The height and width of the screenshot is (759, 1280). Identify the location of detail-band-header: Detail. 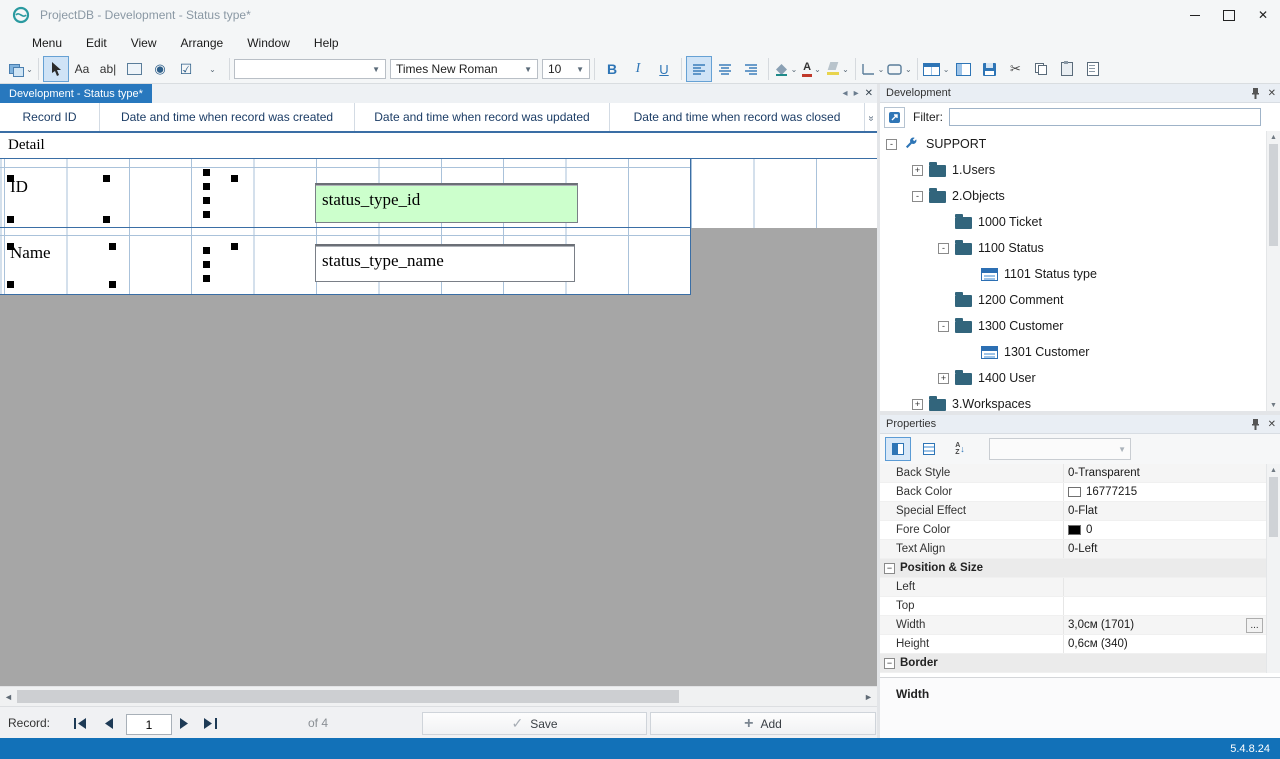
(438, 145).